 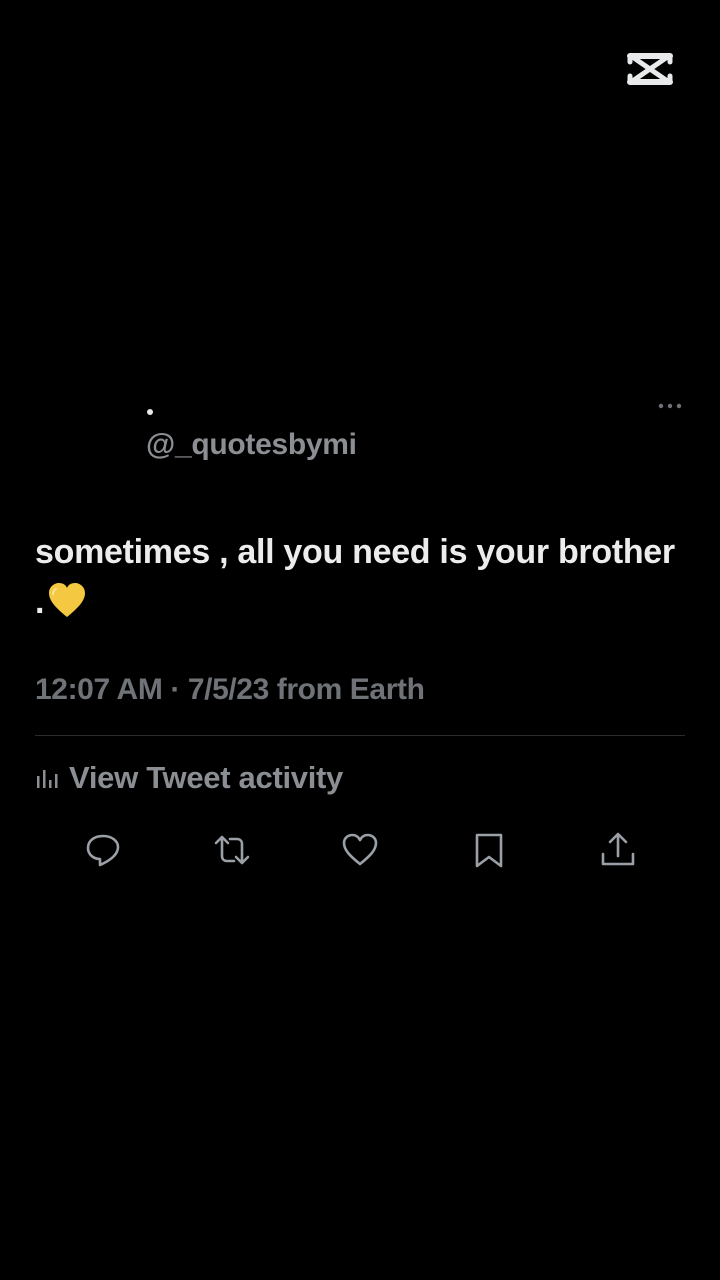 I want to click on yellow-heart-emoji, so click(x=67, y=608).